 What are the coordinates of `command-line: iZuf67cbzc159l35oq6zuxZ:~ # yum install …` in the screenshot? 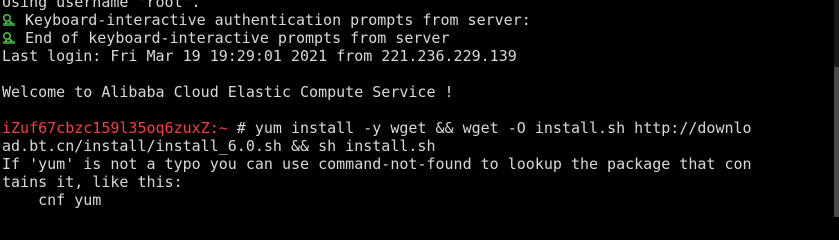 It's located at (417, 128).